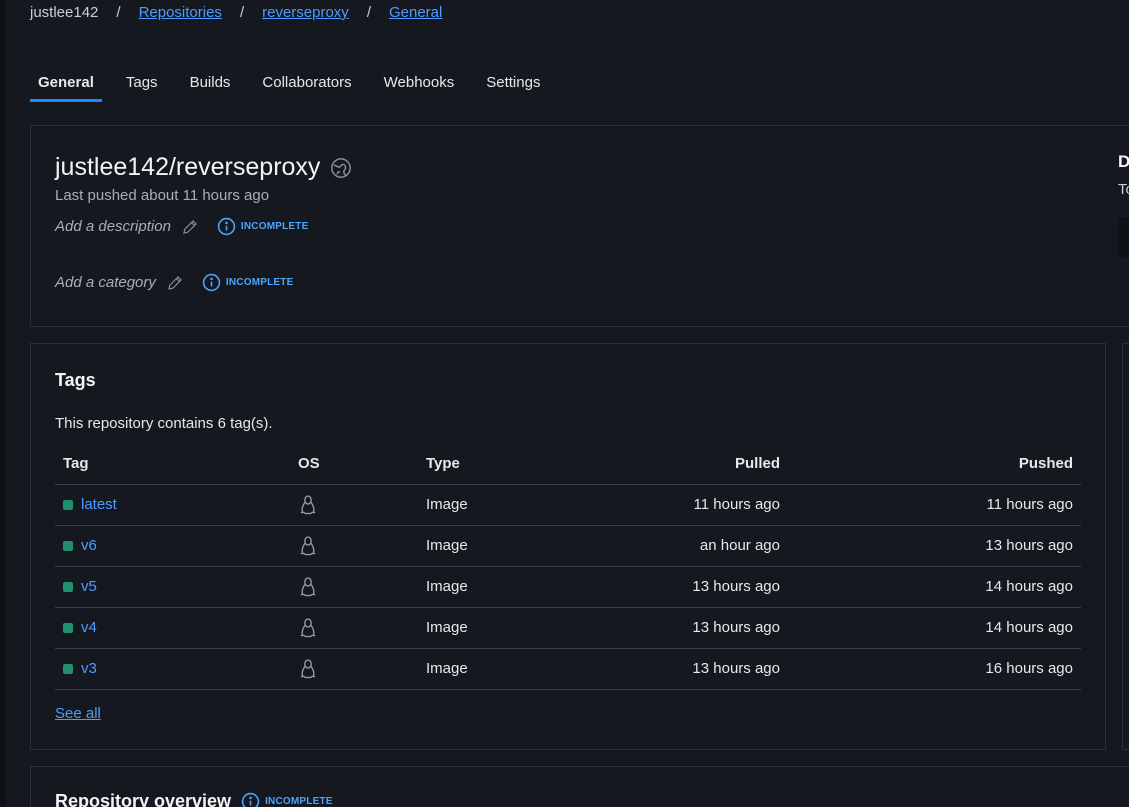 This screenshot has height=807, width=1129. I want to click on edit-description-pencil-icon, so click(190, 227).